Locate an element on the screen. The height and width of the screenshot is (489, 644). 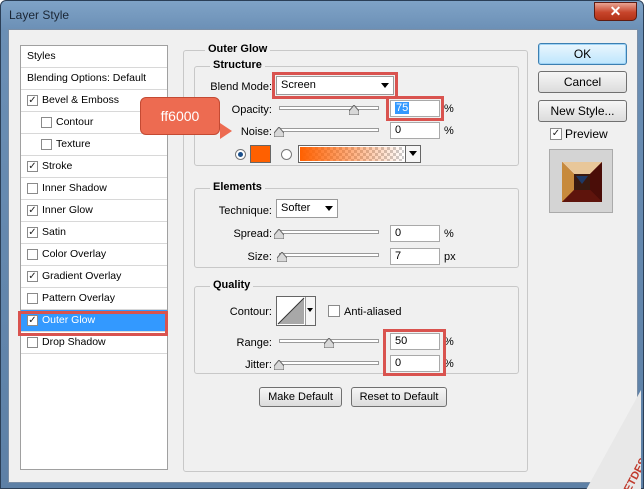
styles-item-label: Inner Shadow is located at coordinates (74, 188).